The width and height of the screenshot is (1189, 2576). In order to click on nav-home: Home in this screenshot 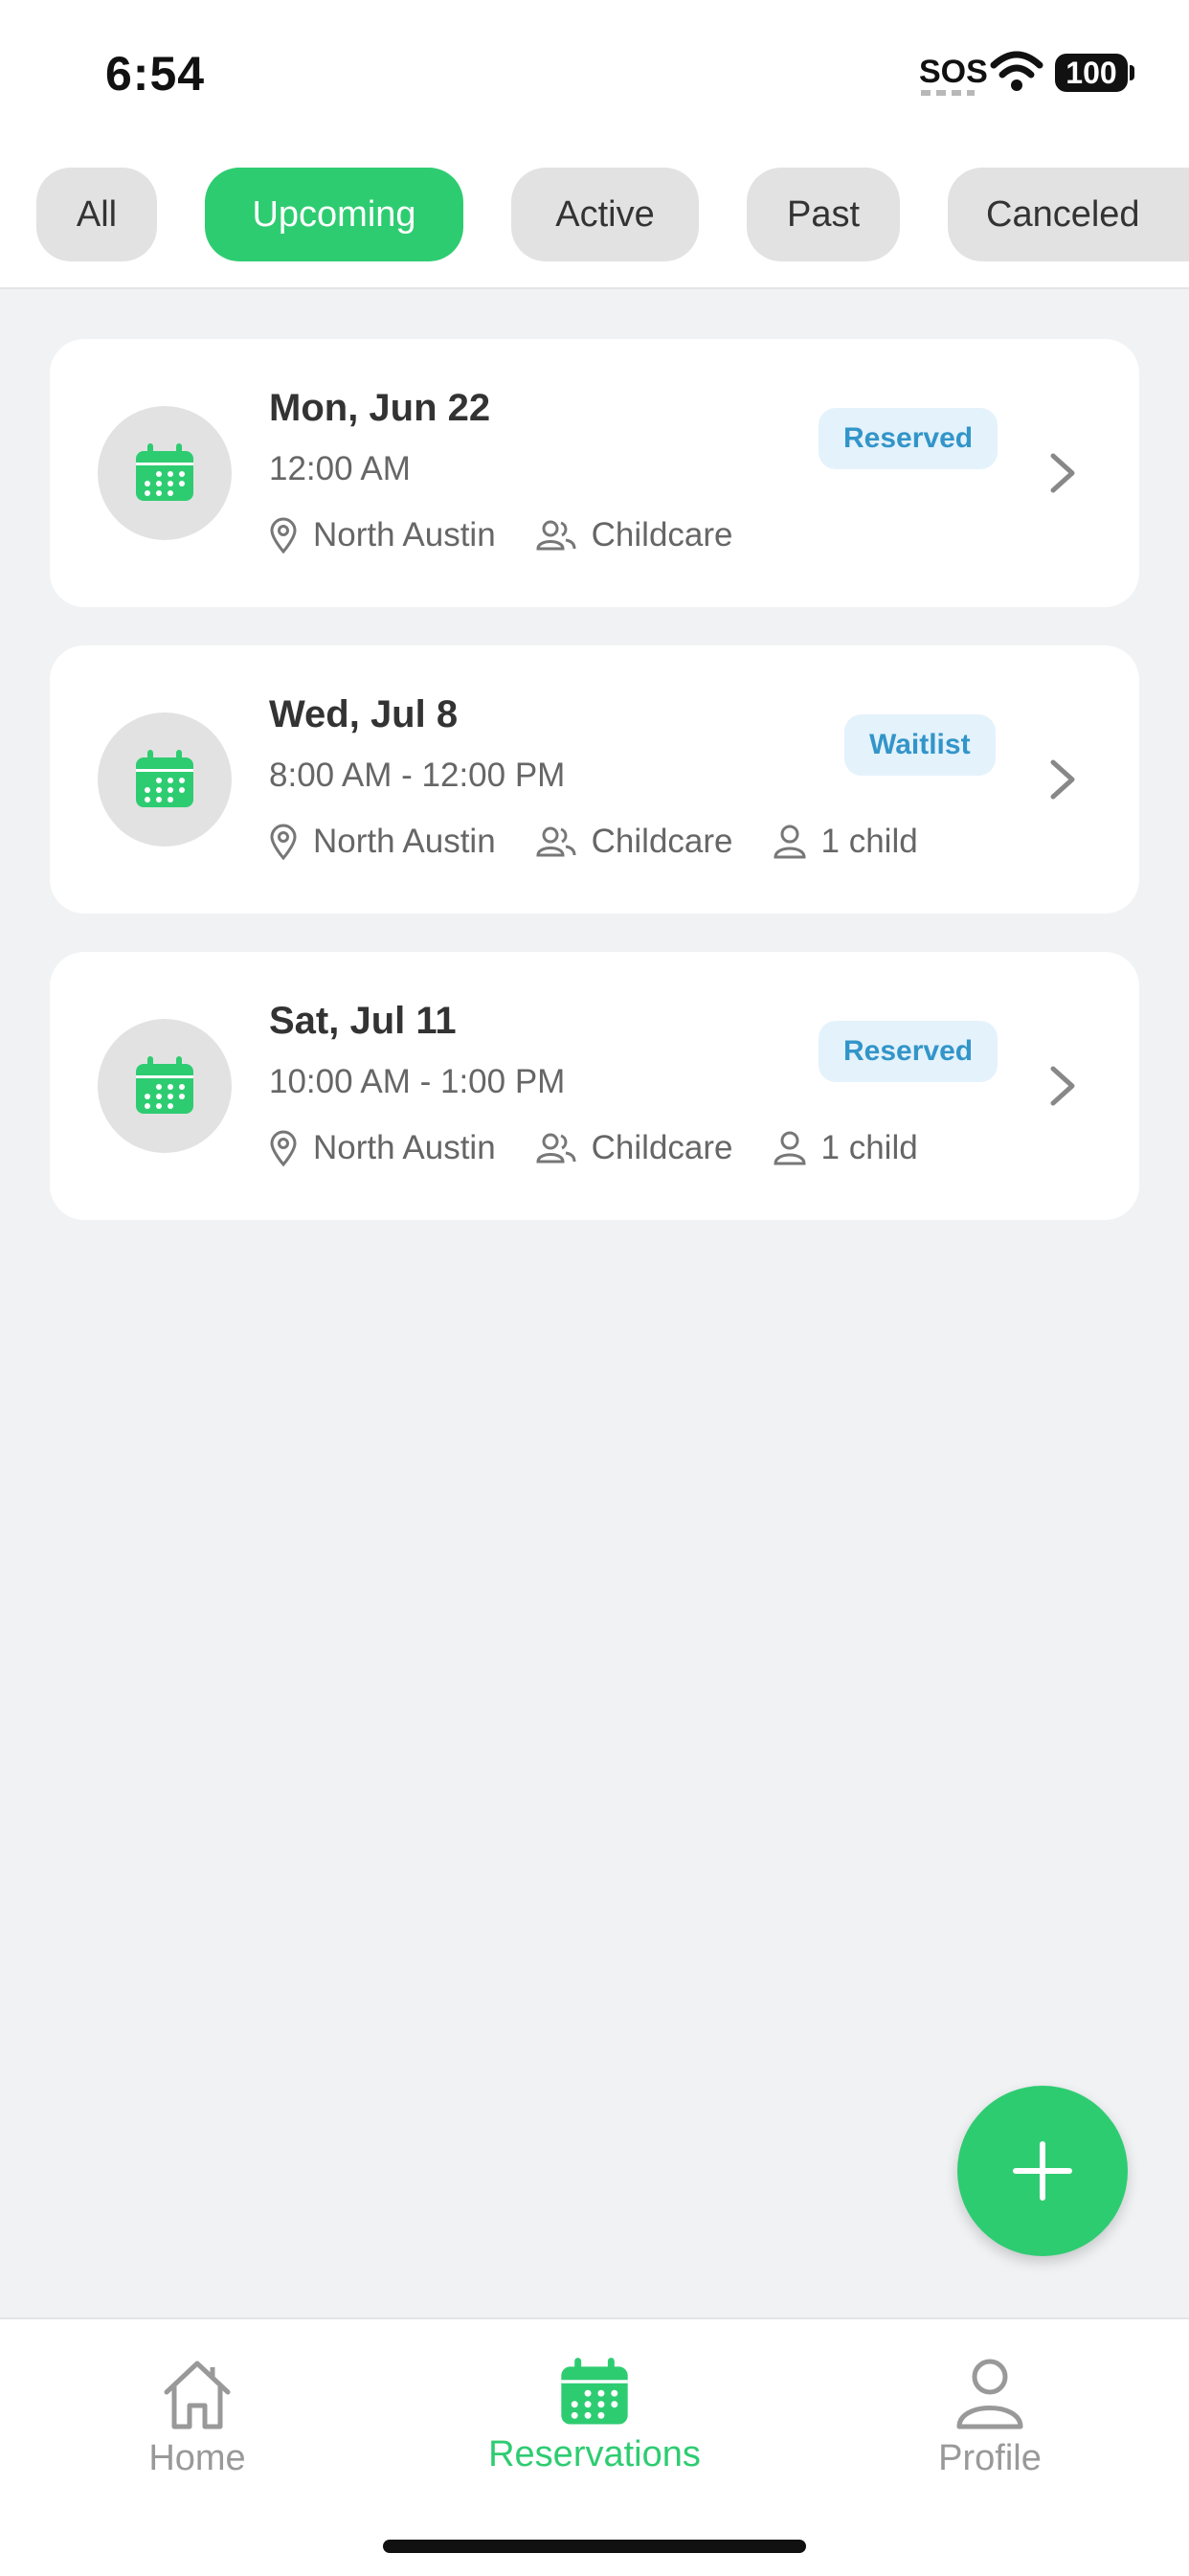, I will do `click(197, 2418)`.